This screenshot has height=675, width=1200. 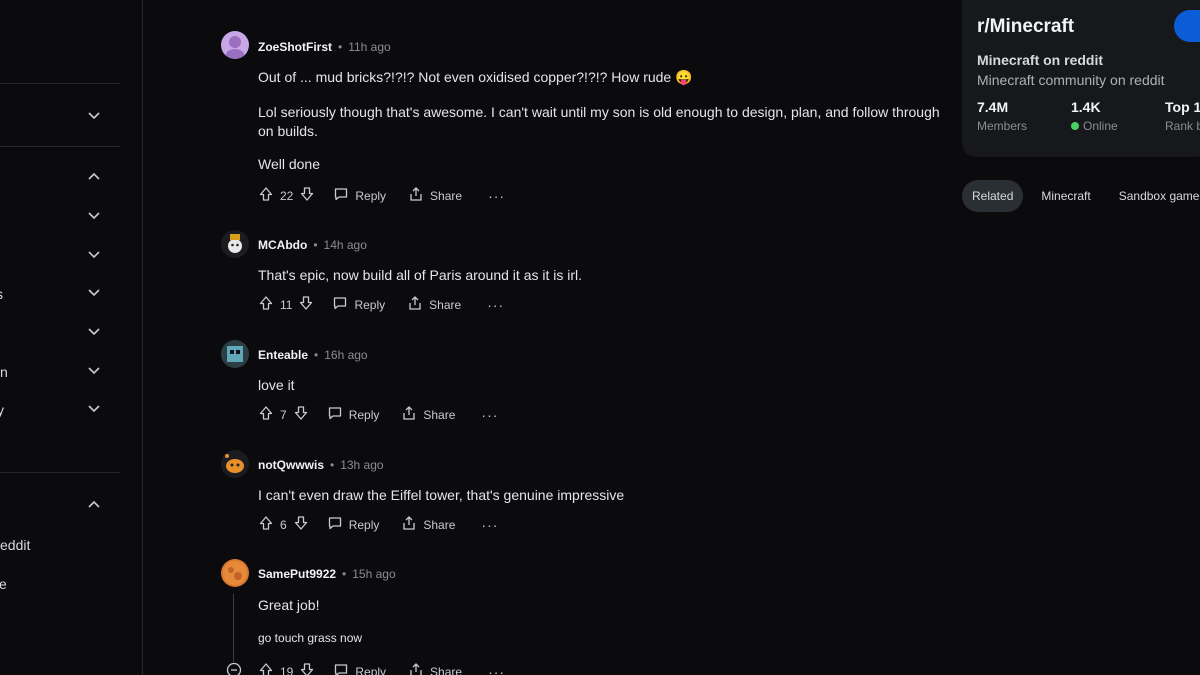 What do you see at coordinates (1182, 126) in the screenshot?
I see `stat-label: Rank b` at bounding box center [1182, 126].